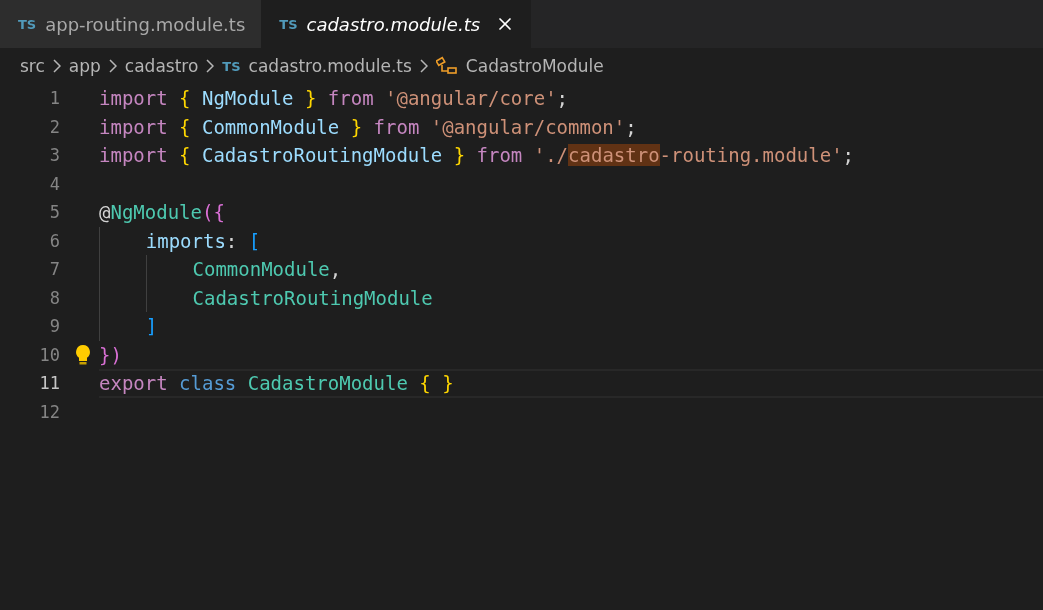 This screenshot has height=610, width=1043. I want to click on line-number: 8, so click(54, 297).